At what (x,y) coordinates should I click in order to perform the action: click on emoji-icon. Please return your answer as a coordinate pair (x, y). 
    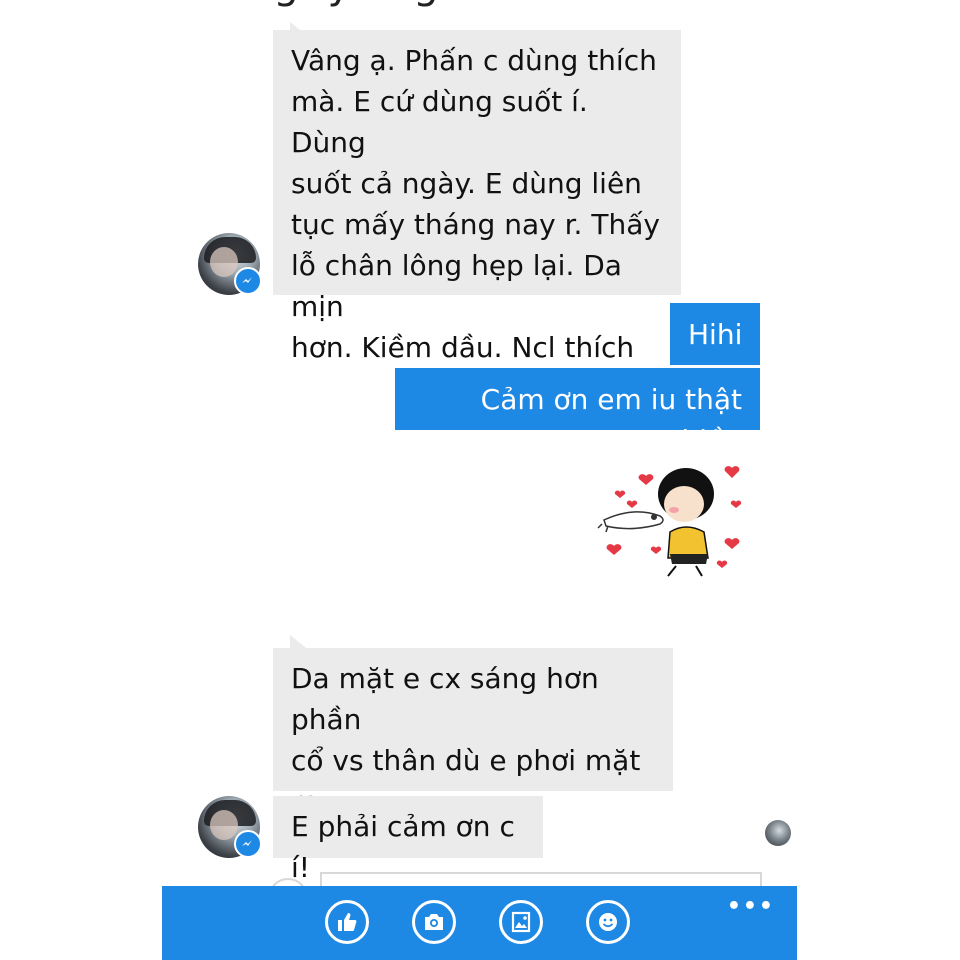
    Looking at the image, I should click on (608, 922).